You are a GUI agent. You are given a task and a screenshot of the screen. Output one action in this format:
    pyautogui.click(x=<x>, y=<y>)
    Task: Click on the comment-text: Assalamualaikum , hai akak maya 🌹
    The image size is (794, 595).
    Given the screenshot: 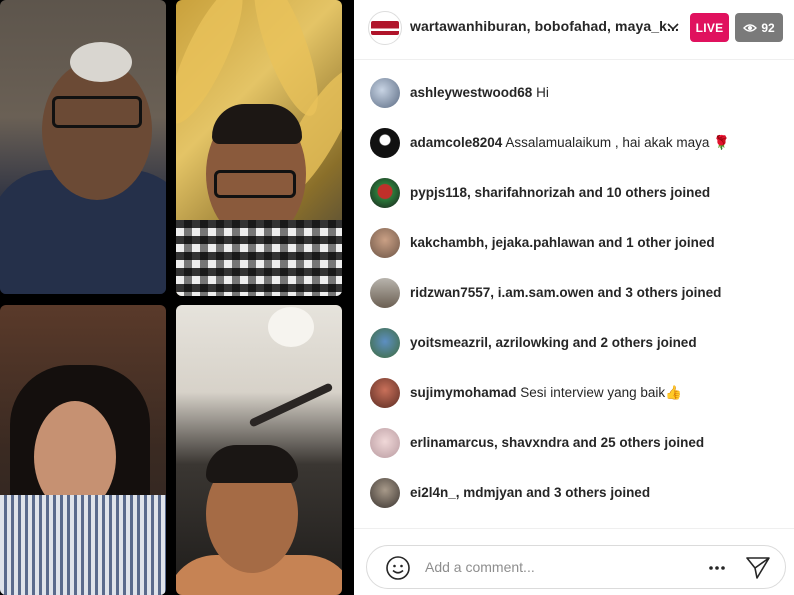 What is the action you would take?
    pyautogui.click(x=617, y=142)
    